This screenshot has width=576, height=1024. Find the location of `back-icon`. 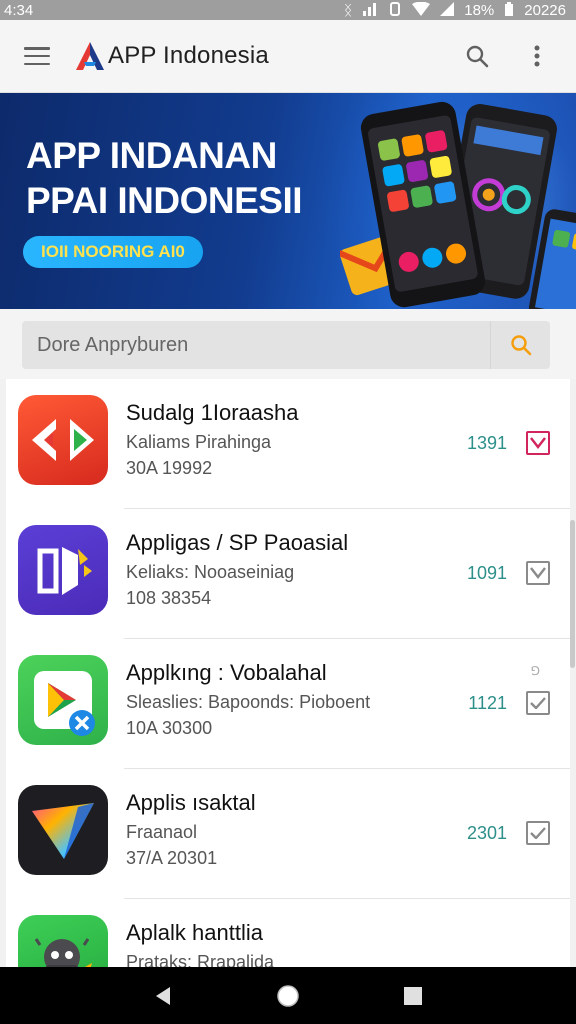

back-icon is located at coordinates (163, 996).